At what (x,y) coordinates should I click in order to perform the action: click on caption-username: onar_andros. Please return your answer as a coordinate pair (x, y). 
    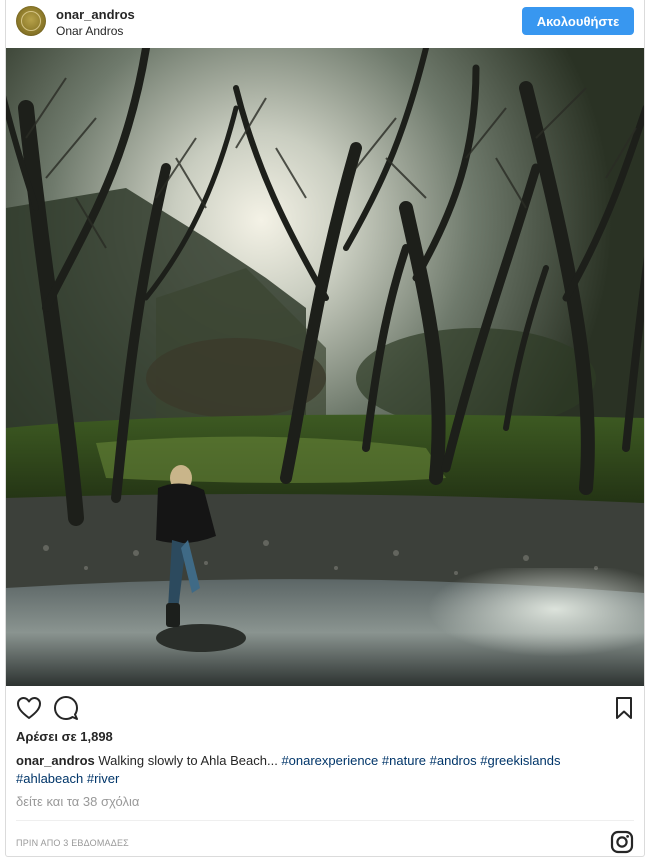
    Looking at the image, I should click on (55, 760).